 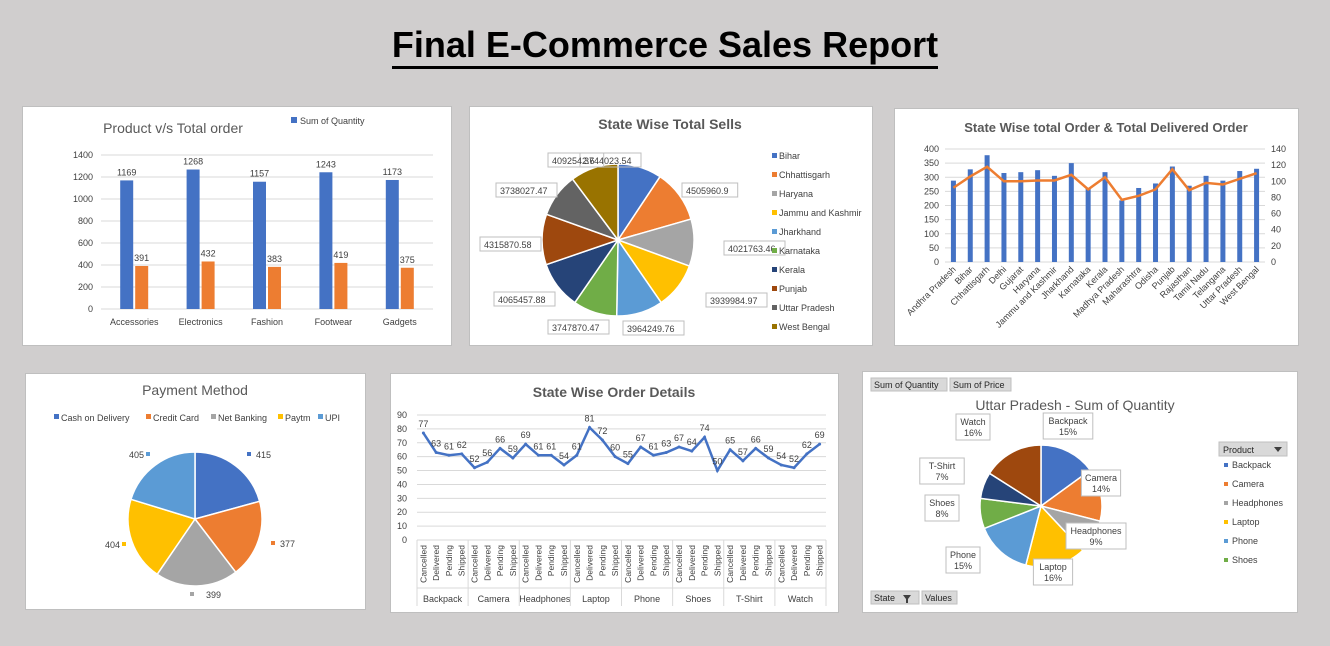 I want to click on data-label-name: Headphones, so click(x=1096, y=531).